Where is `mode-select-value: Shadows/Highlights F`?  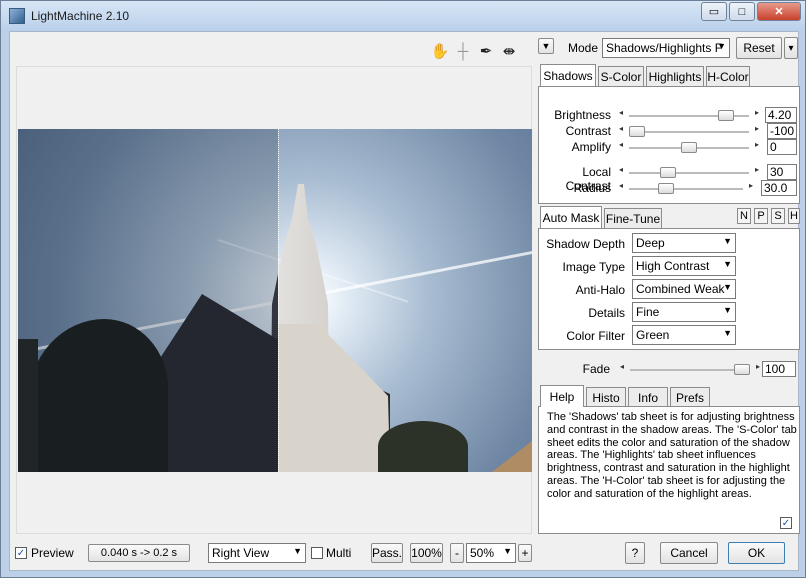 mode-select-value: Shadows/Highlights F is located at coordinates (664, 48).